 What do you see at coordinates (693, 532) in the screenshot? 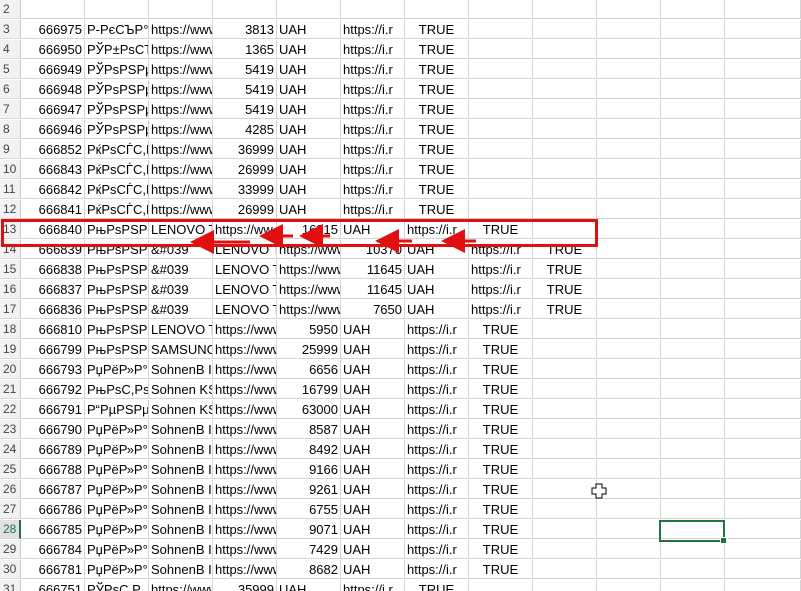
I see `selected-cell` at bounding box center [693, 532].